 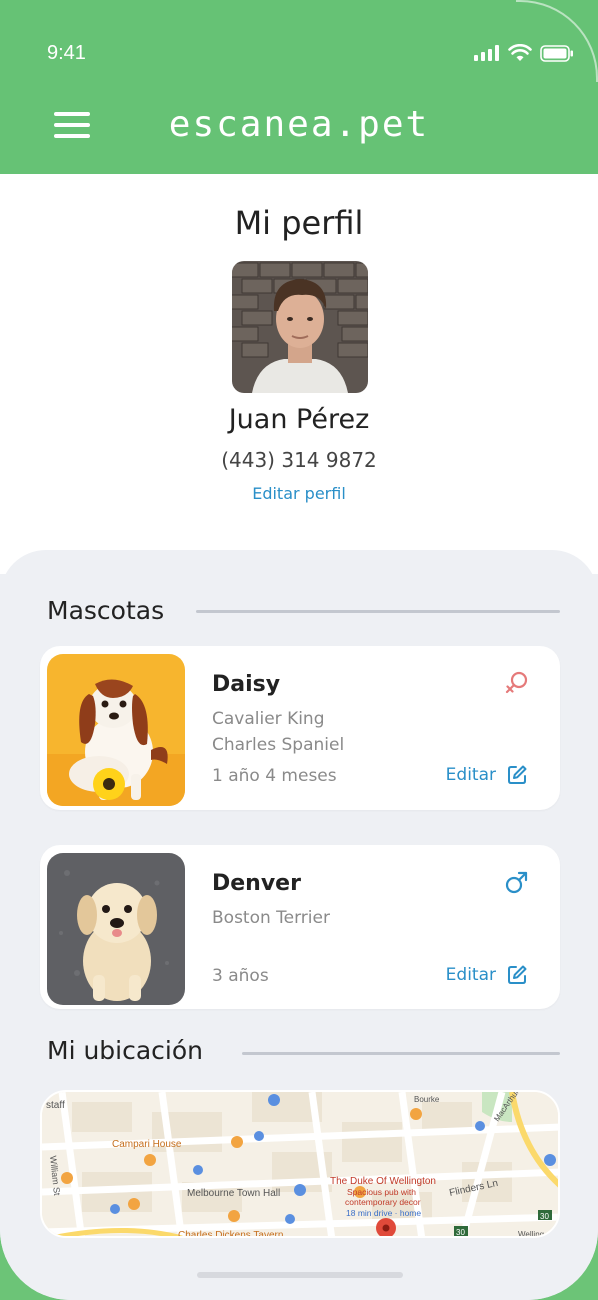 I want to click on app-brand: escanea.pet, so click(x=299, y=124).